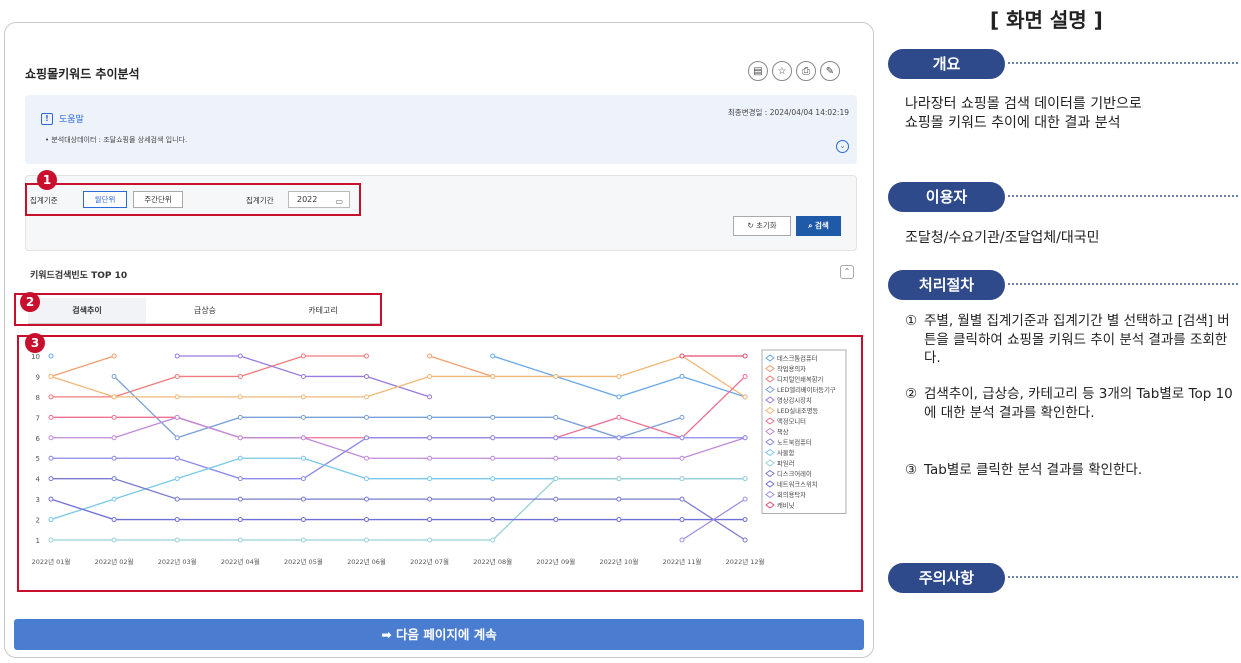 This screenshot has height=663, width=1241. Describe the element at coordinates (47, 180) in the screenshot. I see `badge-1: 1` at that location.